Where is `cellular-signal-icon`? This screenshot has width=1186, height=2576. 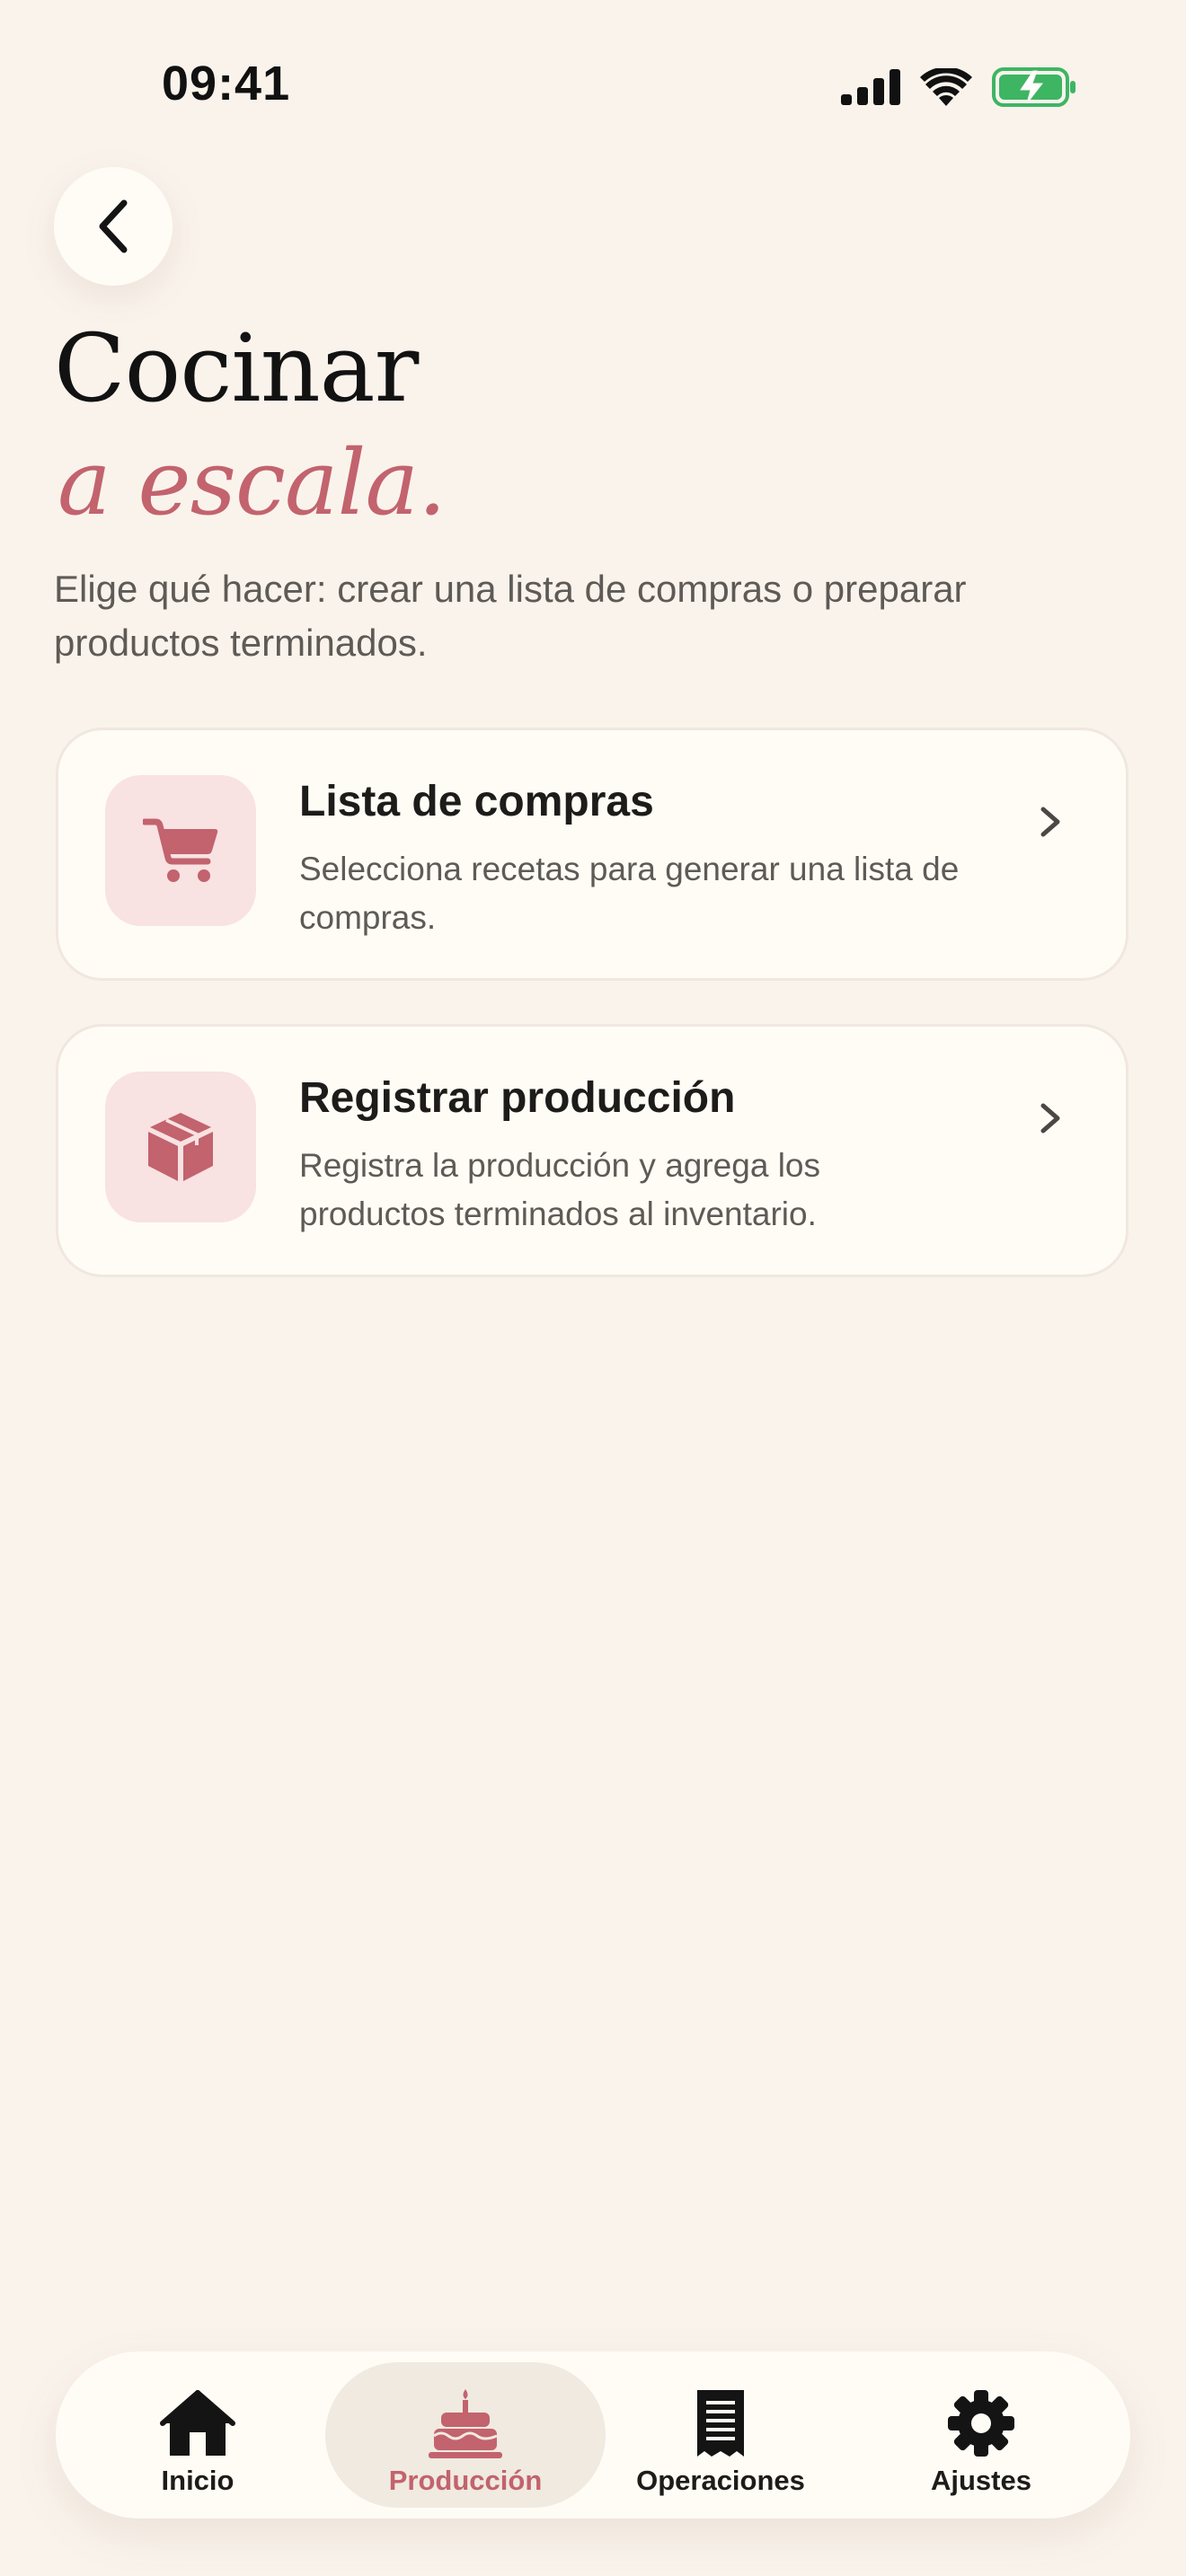
cellular-signal-icon is located at coordinates (870, 87).